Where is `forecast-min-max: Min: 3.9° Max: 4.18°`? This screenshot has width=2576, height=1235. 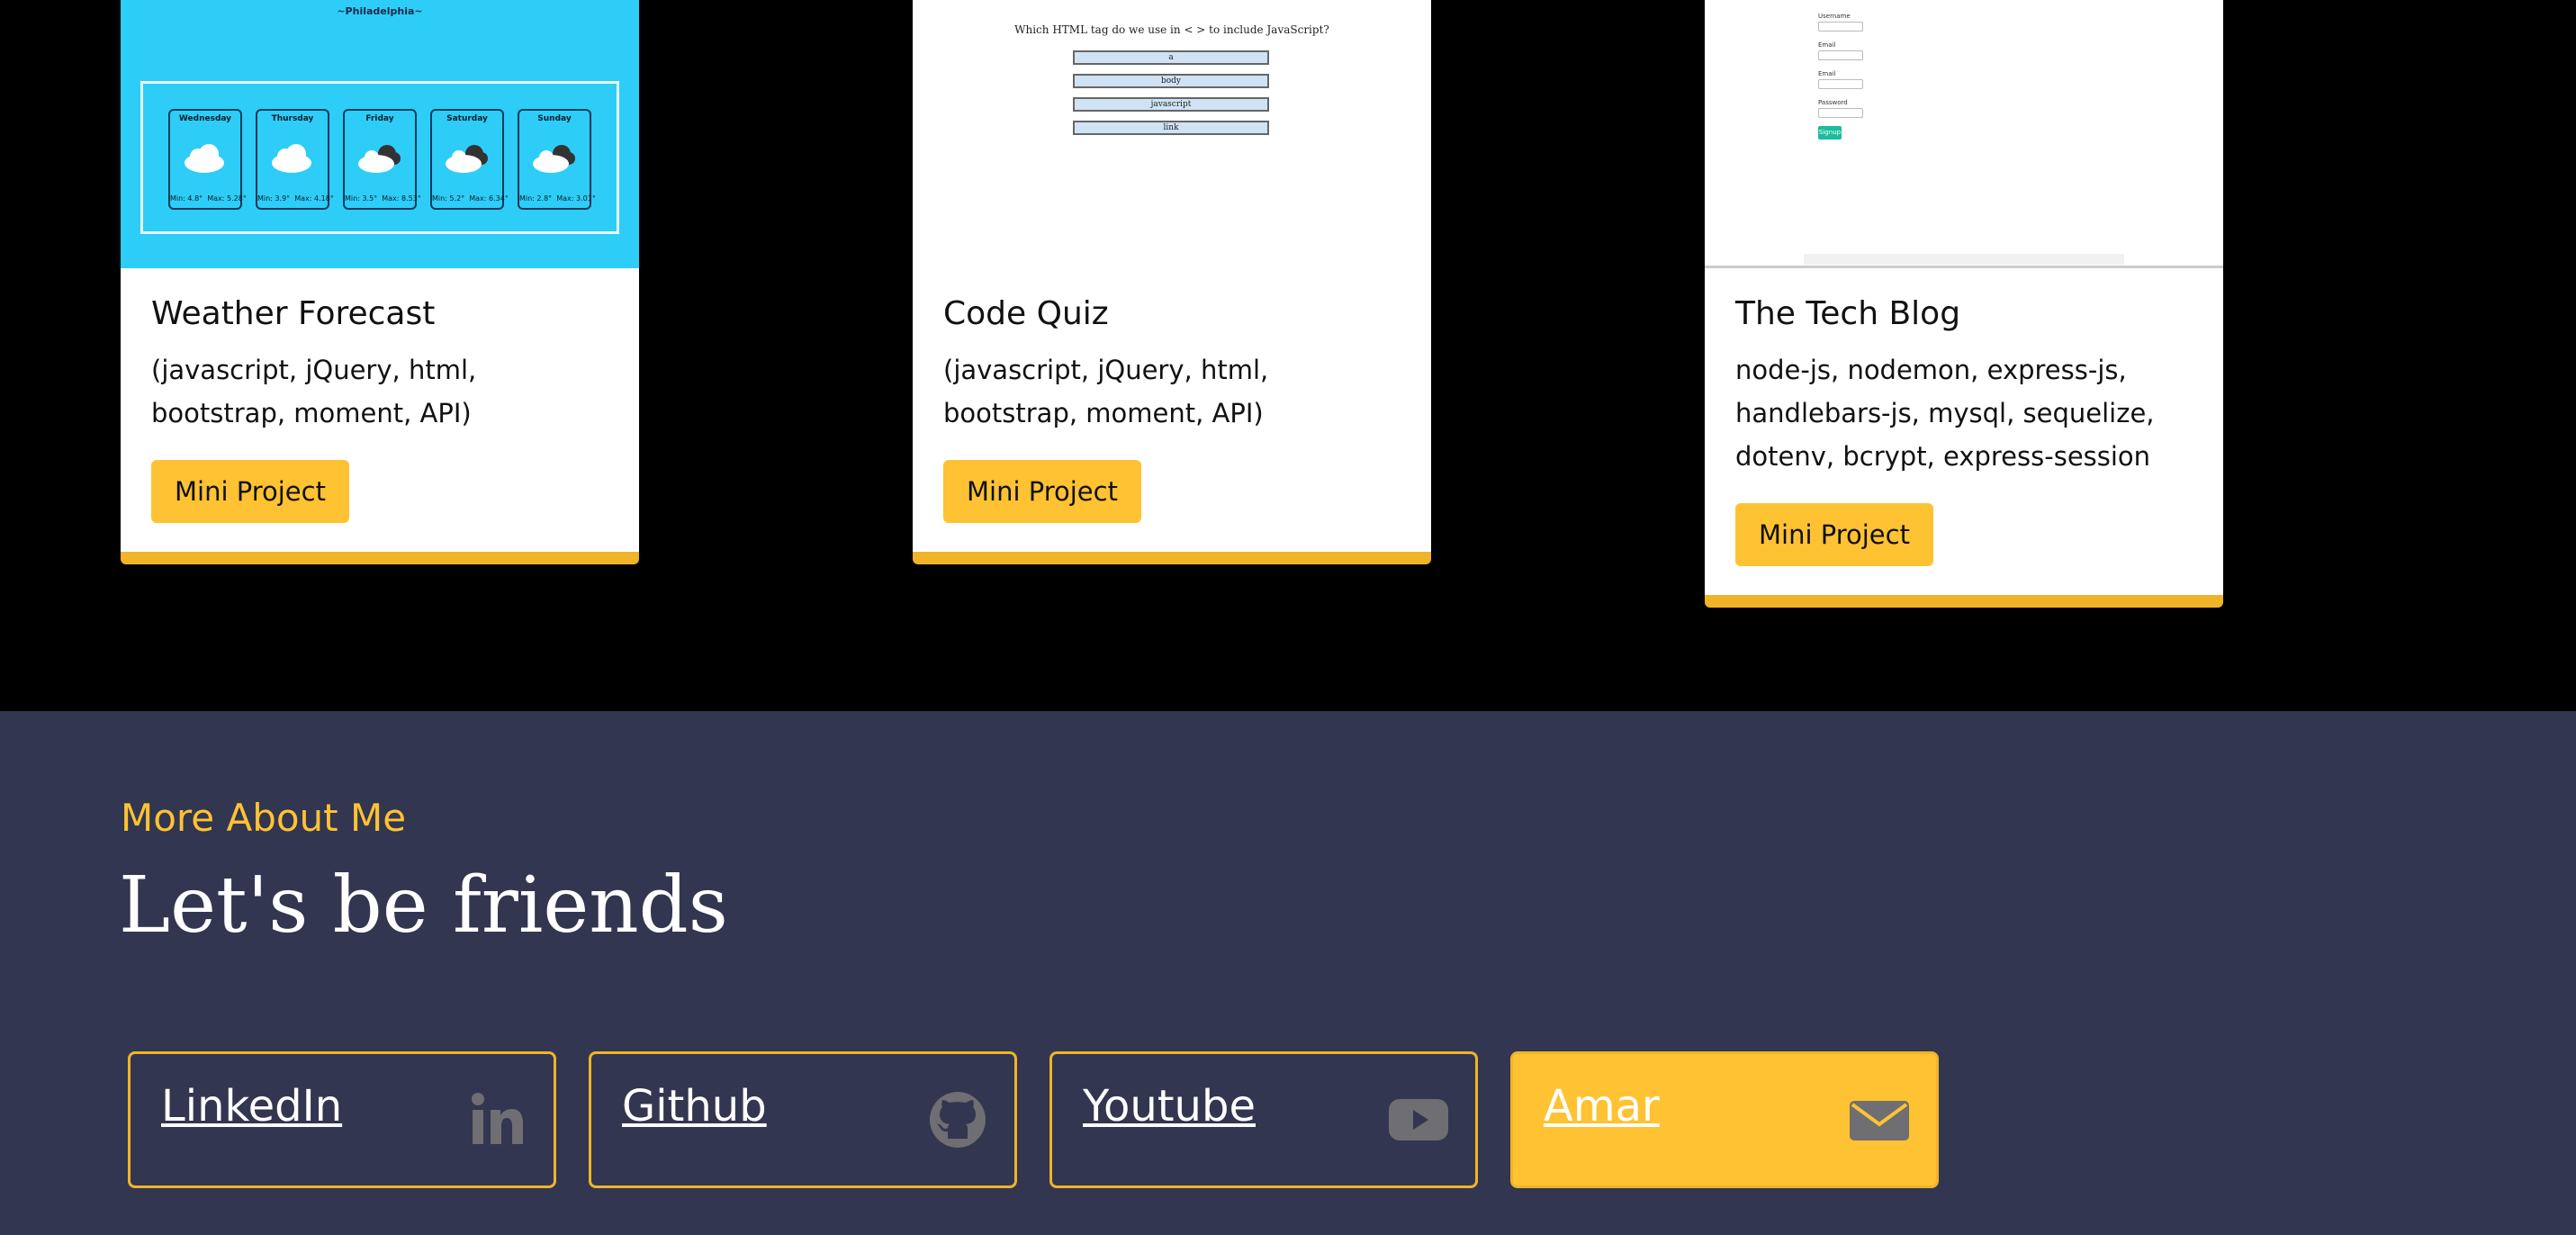 forecast-min-max: Min: 3.9° Max: 4.18° is located at coordinates (295, 198).